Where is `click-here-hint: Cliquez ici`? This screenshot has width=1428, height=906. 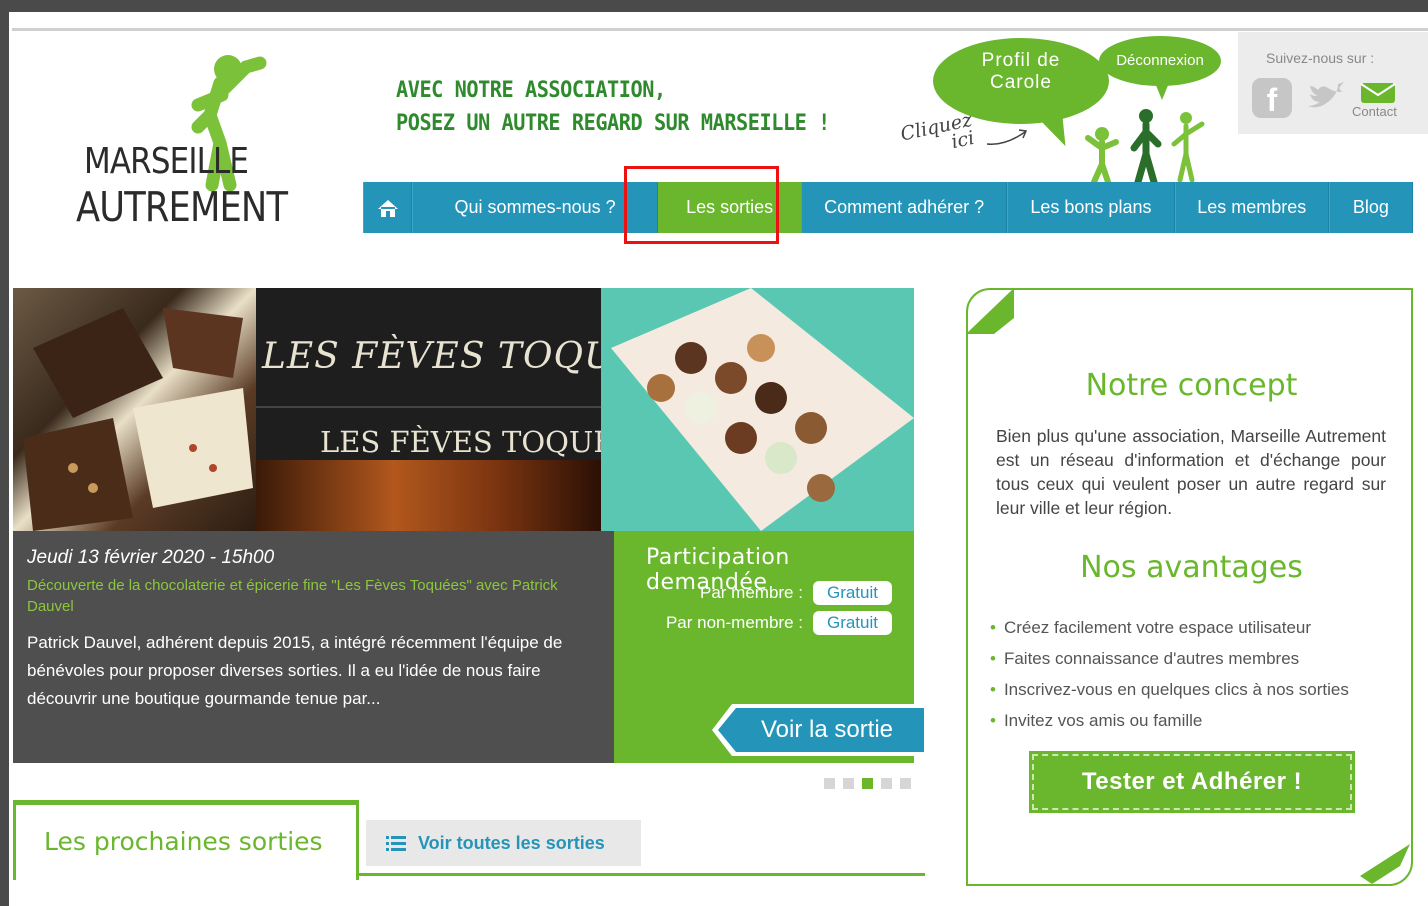
click-here-hint: Cliquez ici is located at coordinates (938, 135).